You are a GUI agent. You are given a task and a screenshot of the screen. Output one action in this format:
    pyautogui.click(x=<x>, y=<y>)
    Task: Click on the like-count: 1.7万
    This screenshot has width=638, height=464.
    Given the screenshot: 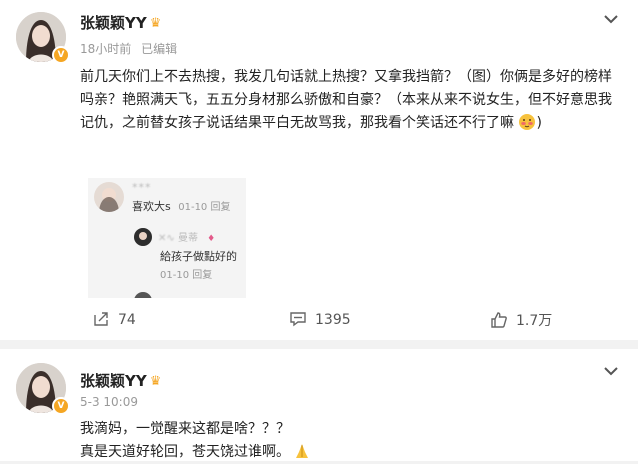 What is the action you would take?
    pyautogui.click(x=534, y=321)
    